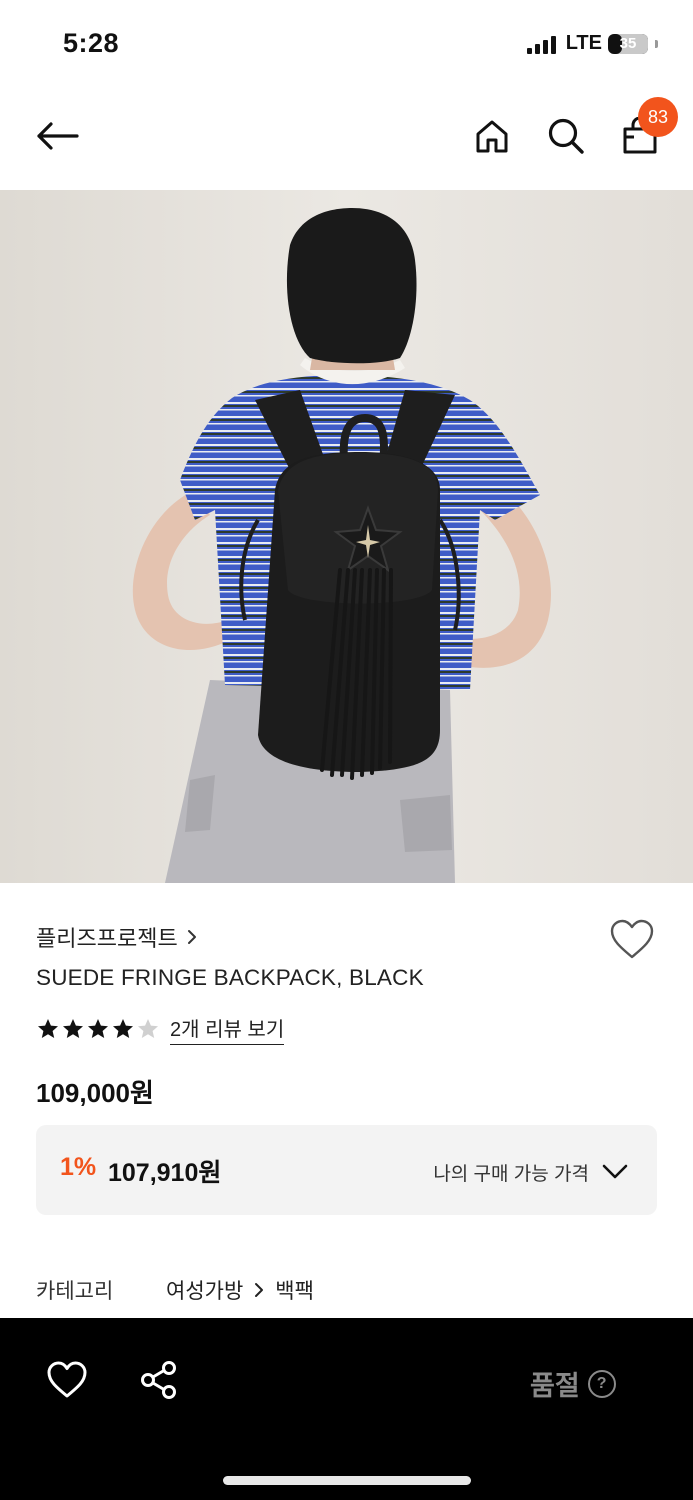  What do you see at coordinates (511, 1174) in the screenshot?
I see `my-price-label: 나의 구매 가능 가격` at bounding box center [511, 1174].